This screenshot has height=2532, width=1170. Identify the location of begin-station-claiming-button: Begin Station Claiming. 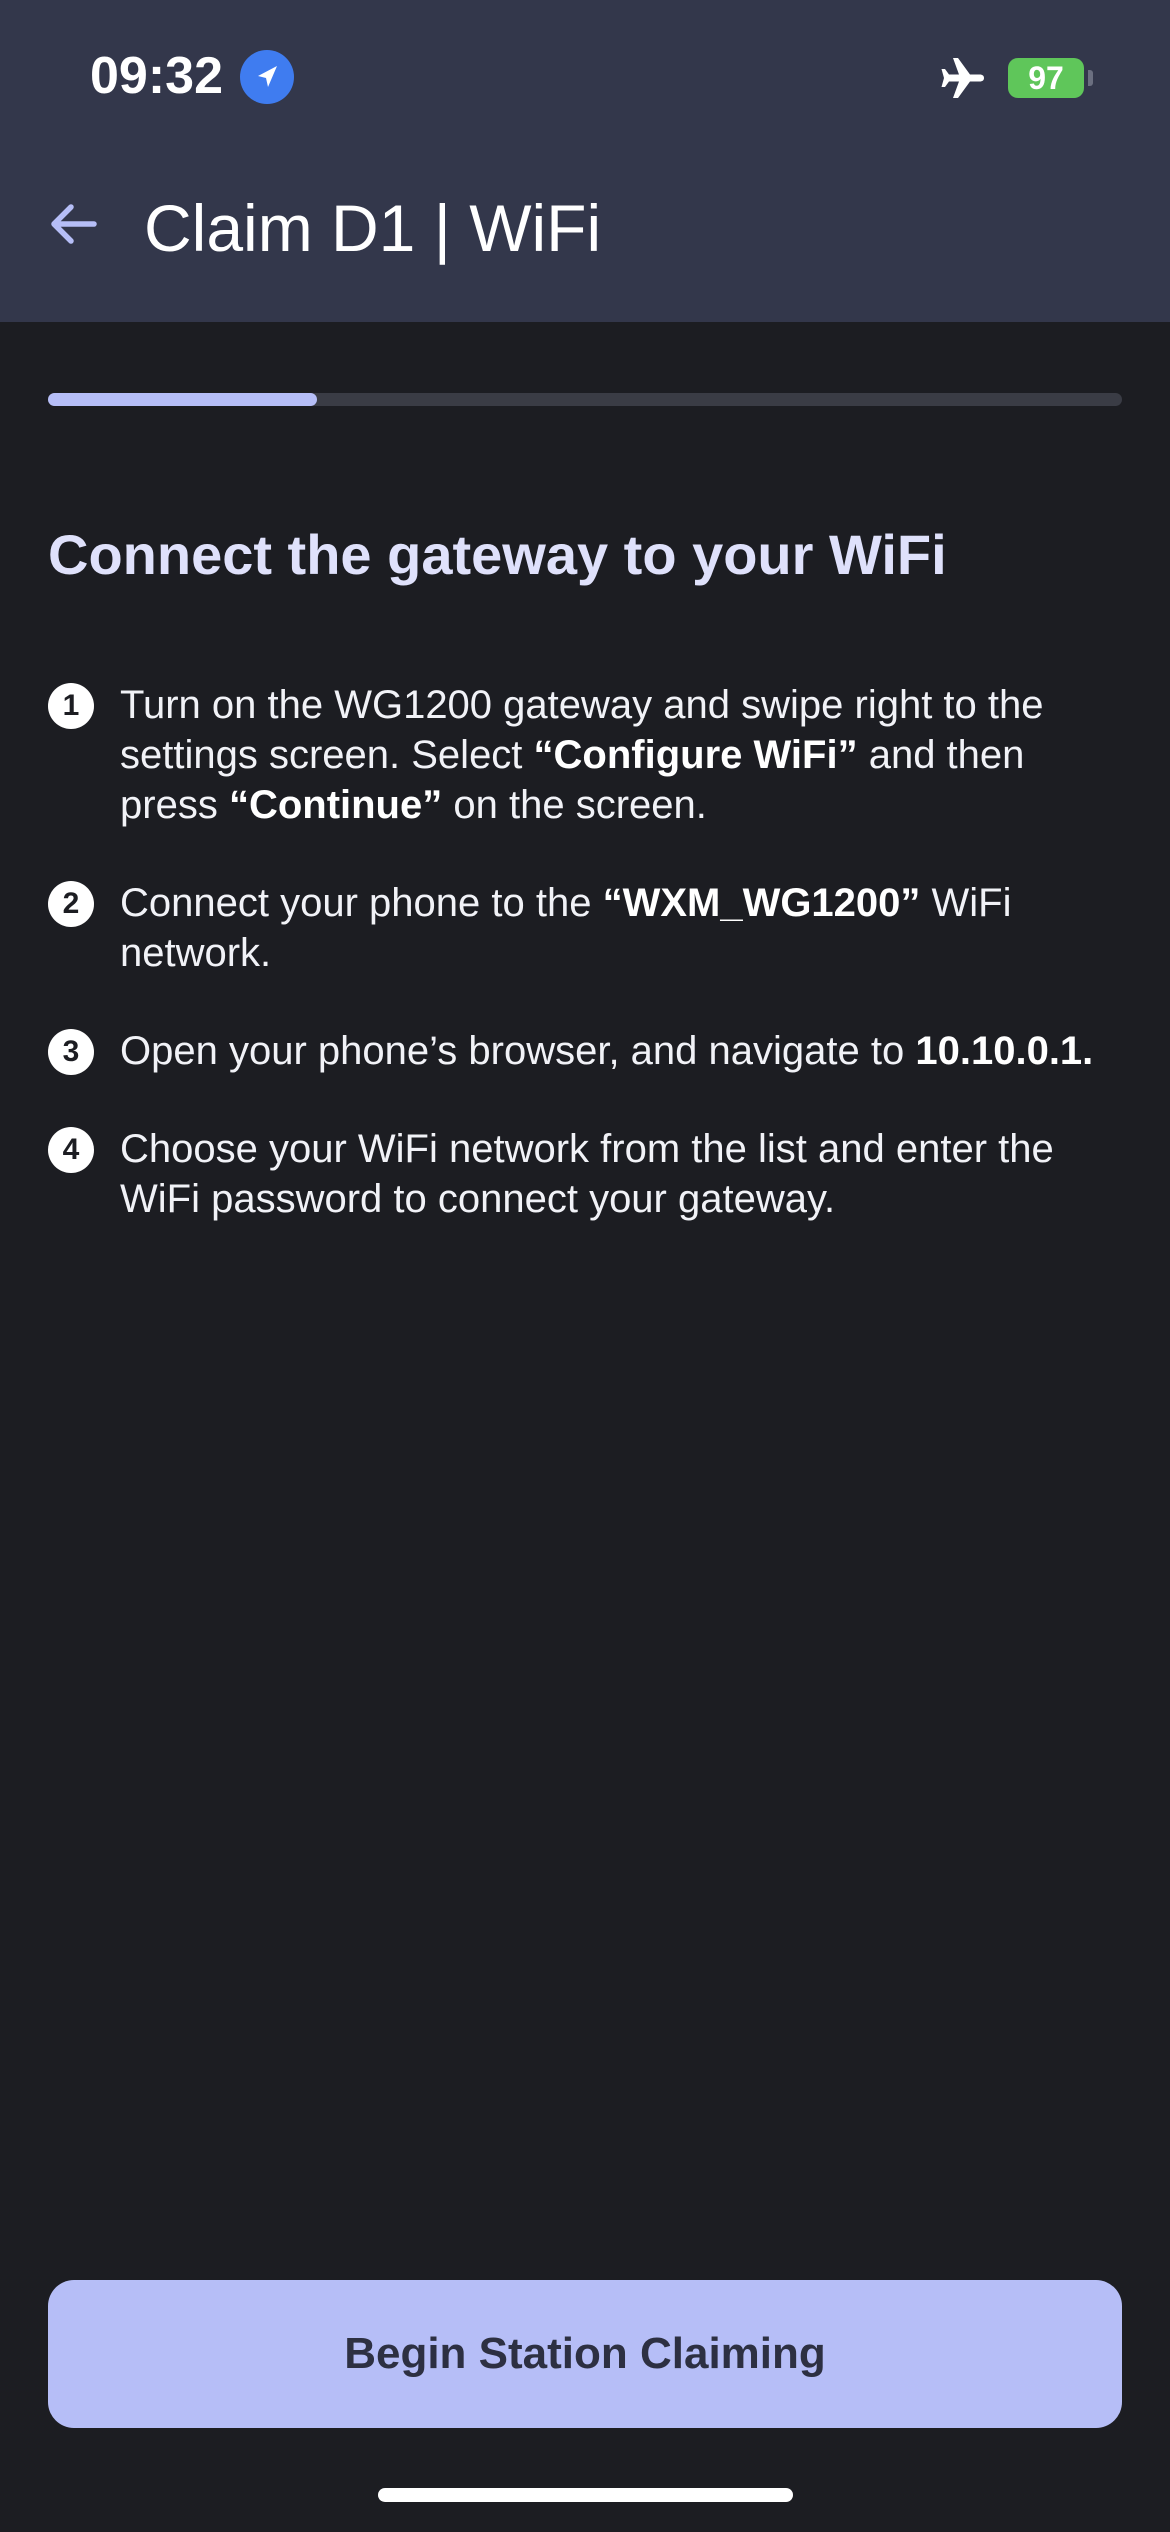
(585, 2354).